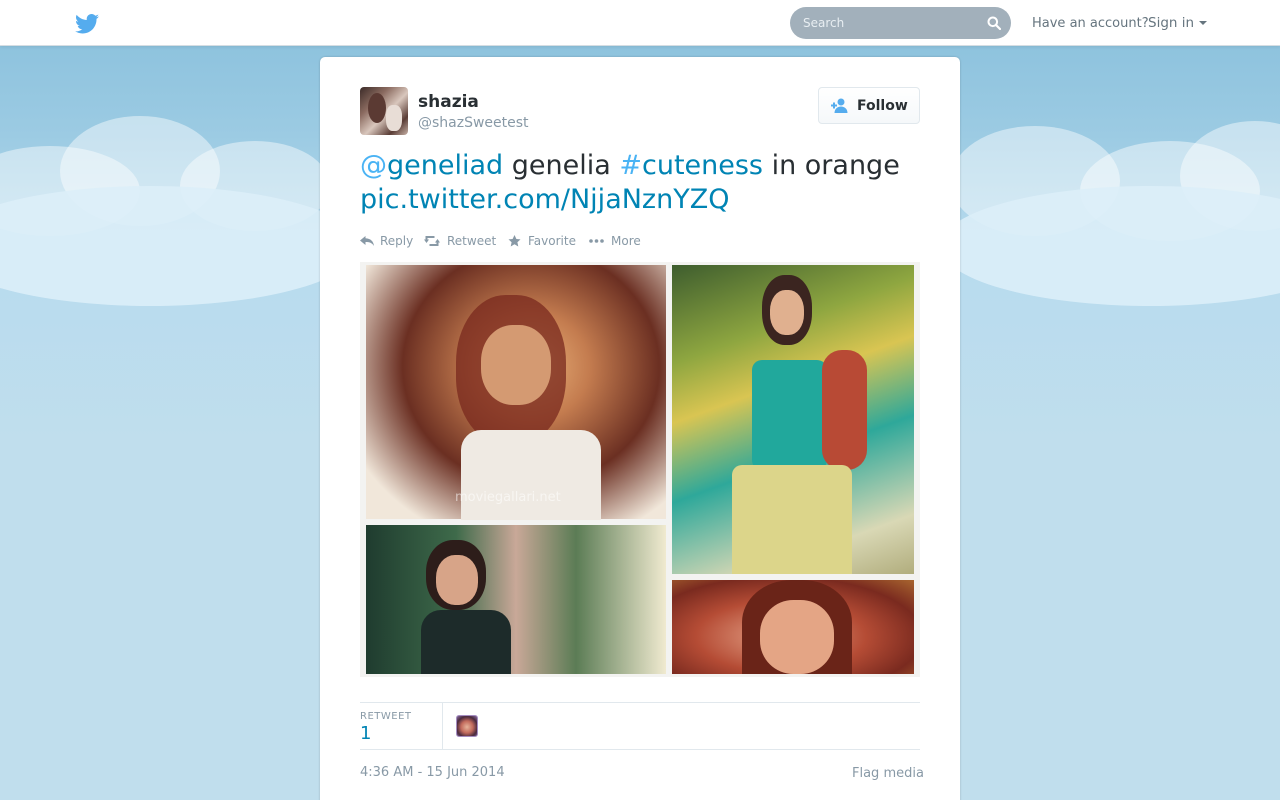 This screenshot has height=800, width=1280. Describe the element at coordinates (367, 241) in the screenshot. I see `reply-icon` at that location.